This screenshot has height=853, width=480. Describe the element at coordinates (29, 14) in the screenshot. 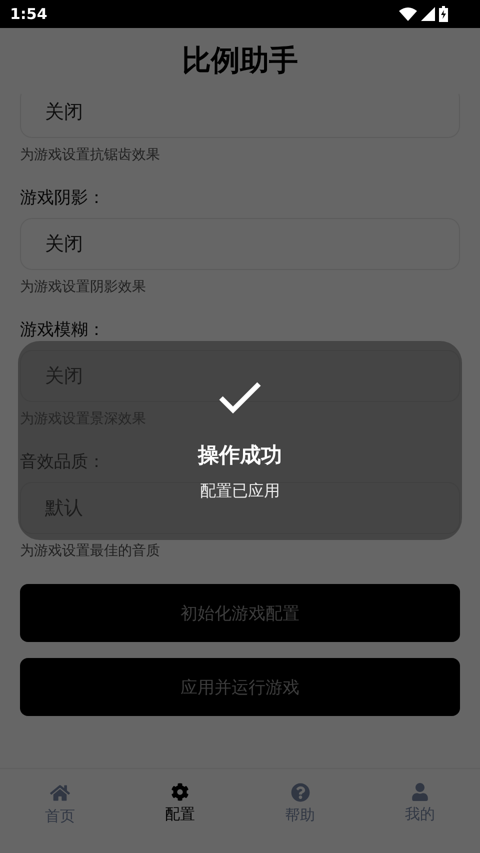

I see `status-time: 1:54` at that location.